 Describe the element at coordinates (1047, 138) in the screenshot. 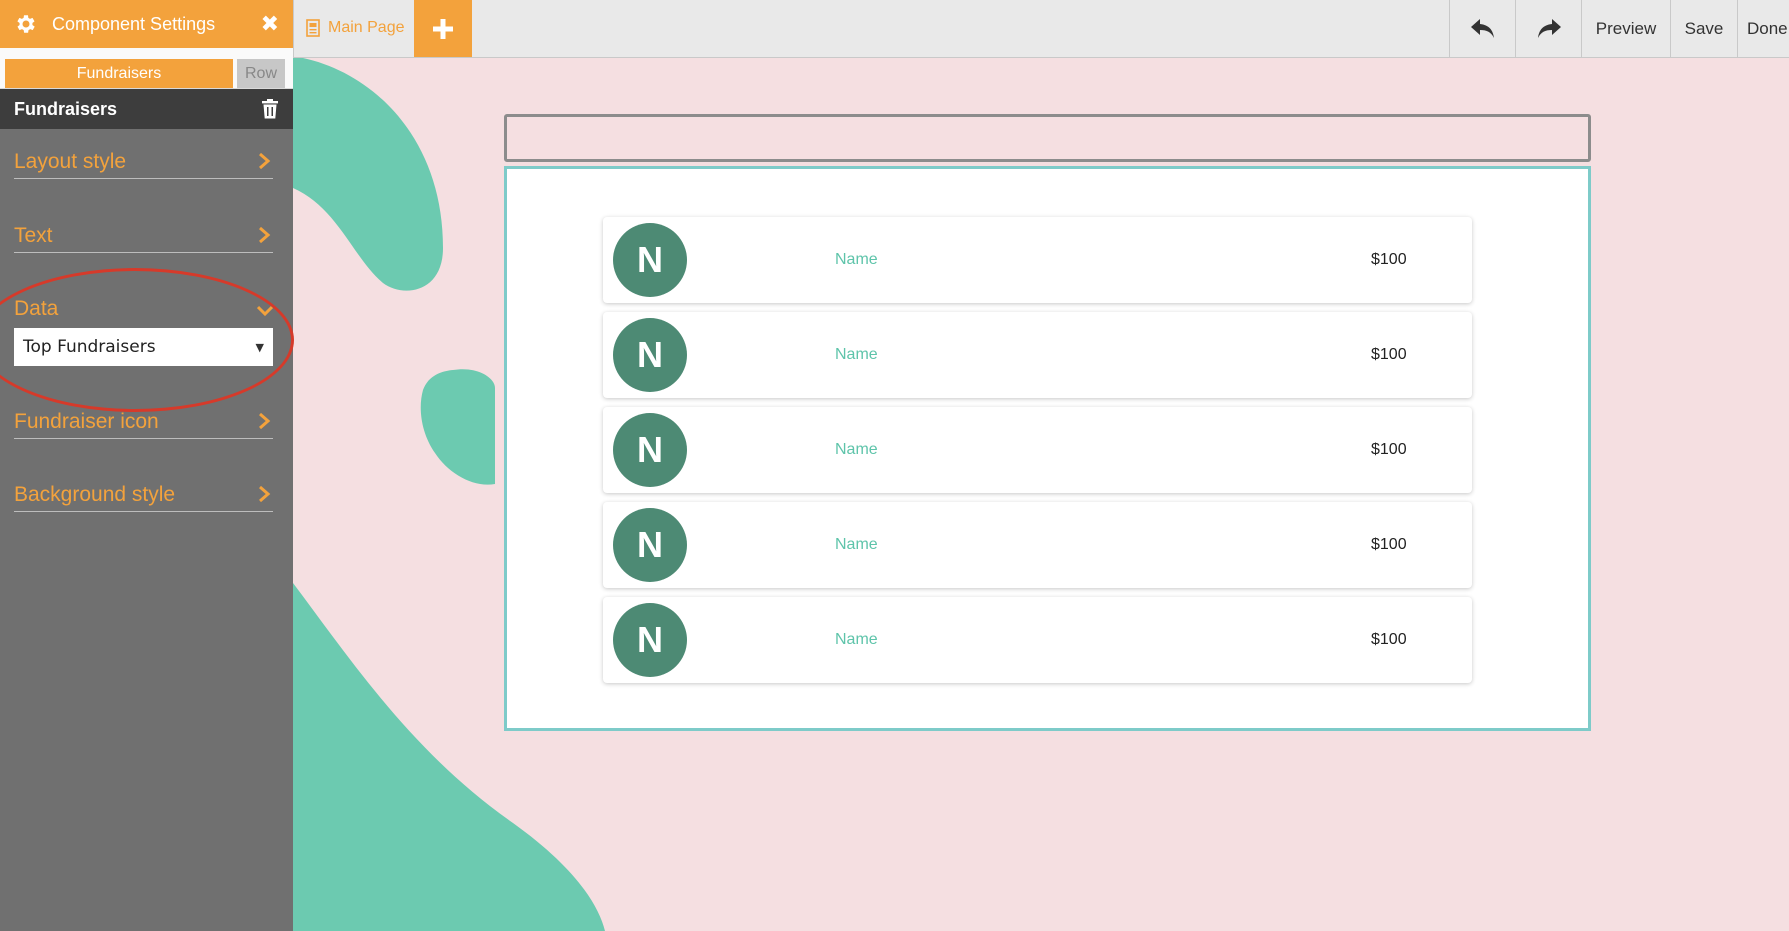

I see `heading-placeholder` at that location.